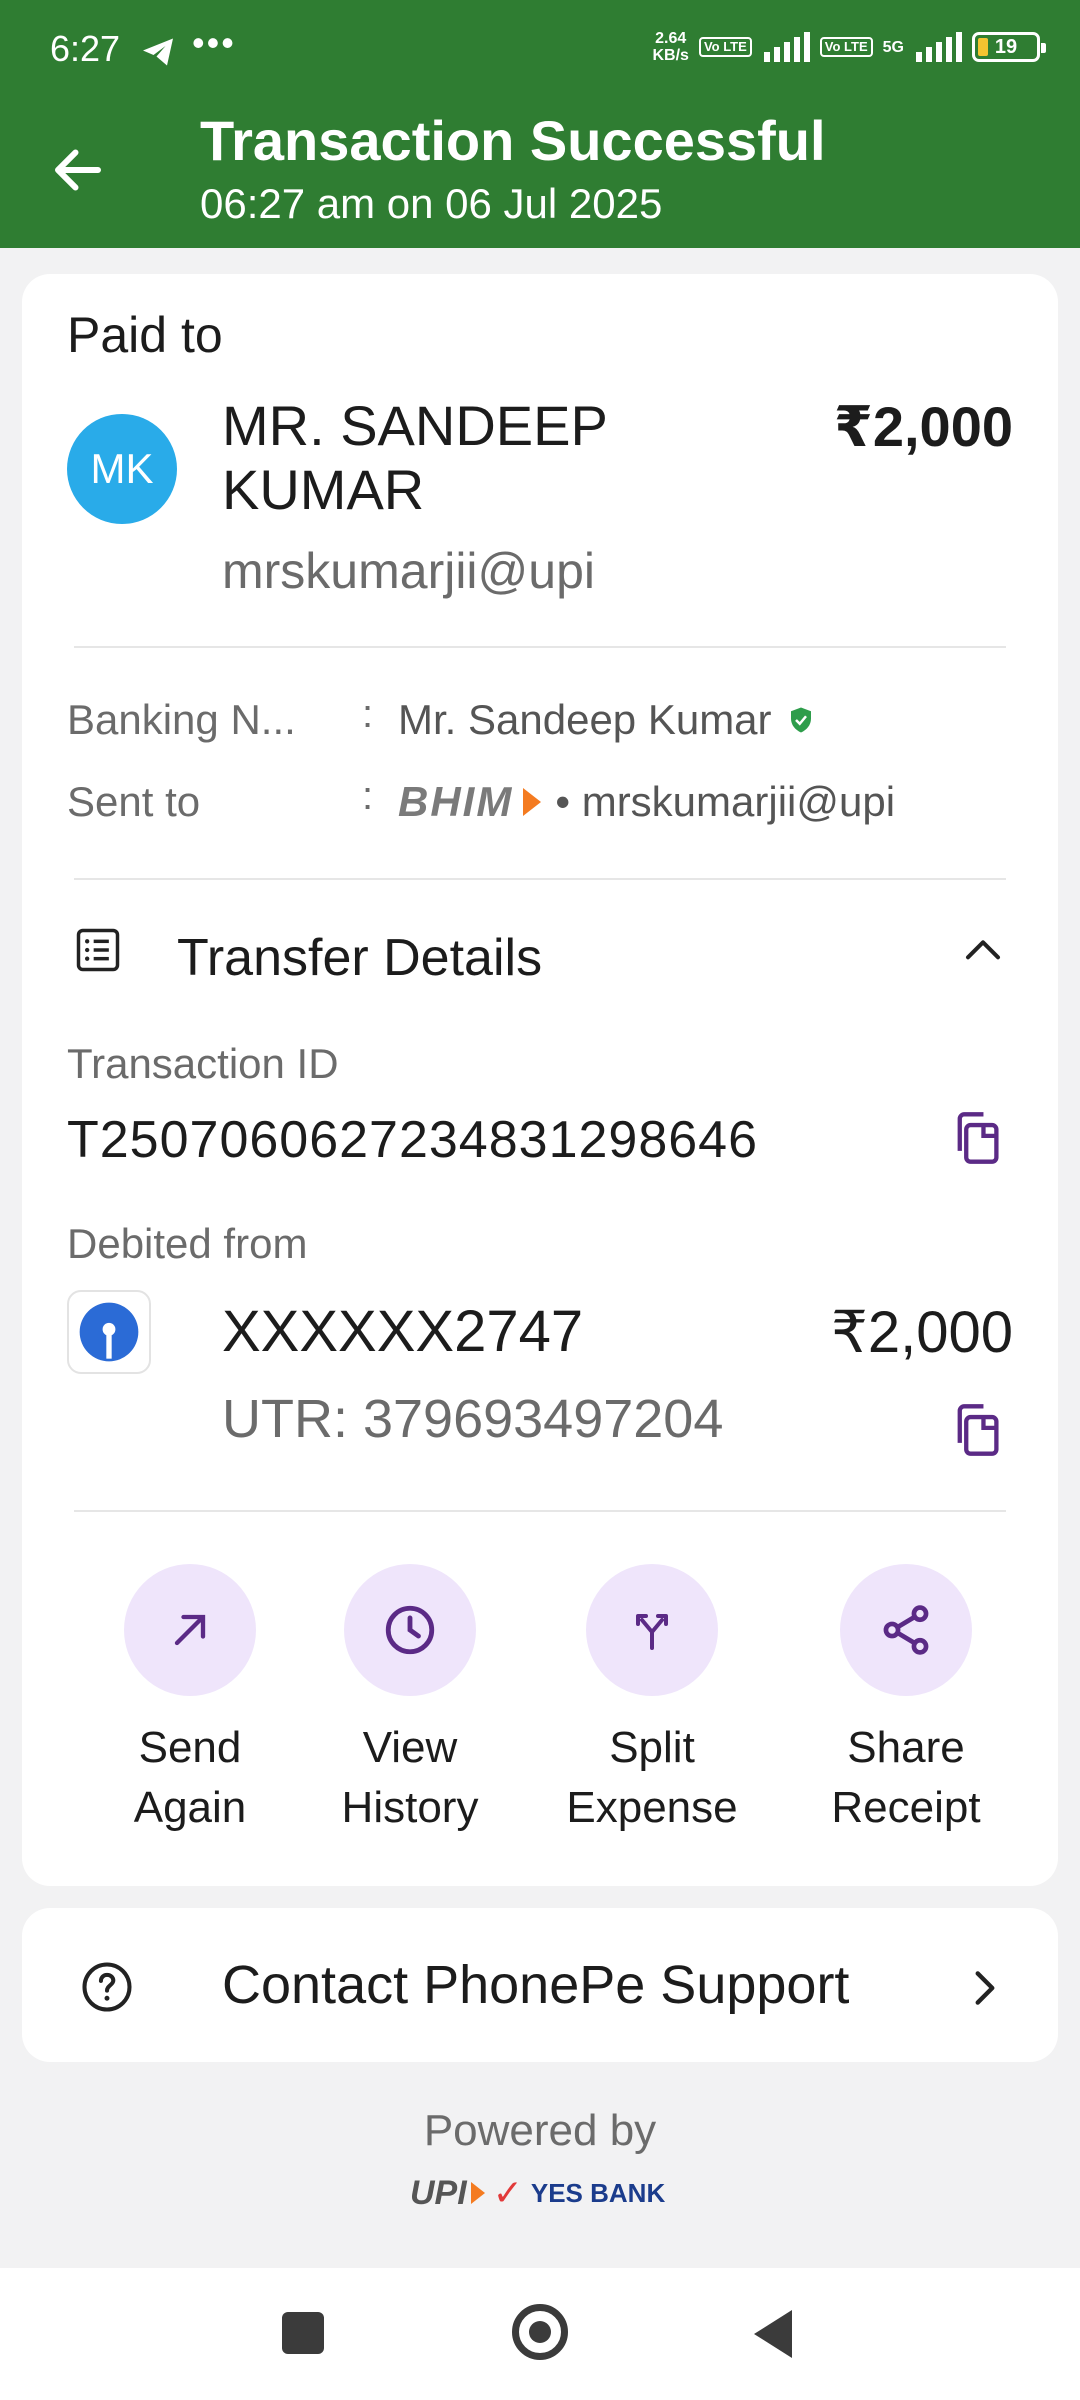 This screenshot has height=2400, width=1080. I want to click on copy-transaction-id-icon, so click(977, 1138).